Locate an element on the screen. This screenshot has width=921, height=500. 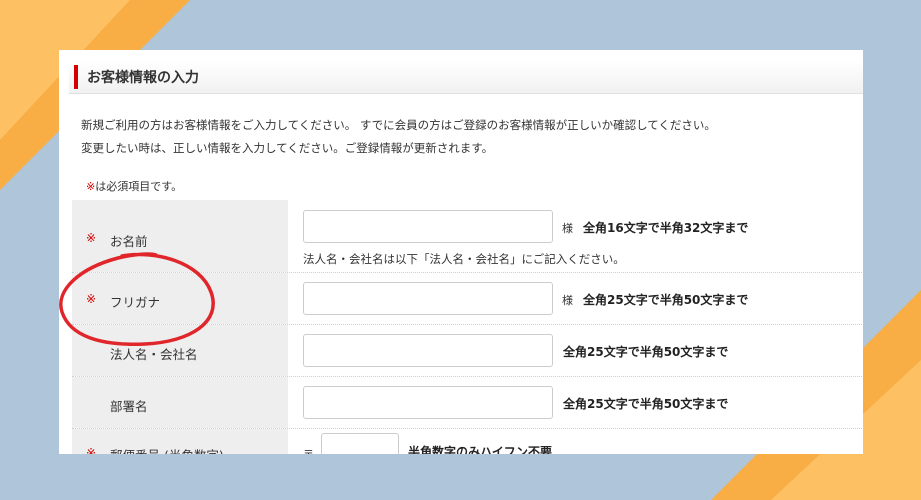
name-suffix: 様 is located at coordinates (567, 228).